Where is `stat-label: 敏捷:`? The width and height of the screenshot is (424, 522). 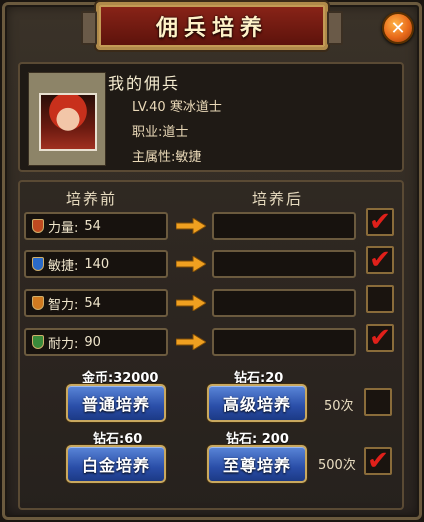 stat-label: 敏捷: is located at coordinates (63, 266).